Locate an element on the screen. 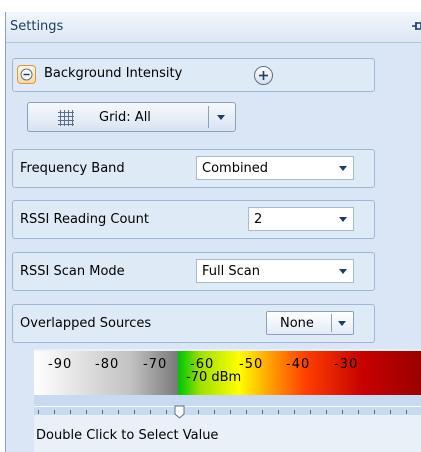  frequency-band-dropdown-button is located at coordinates (343, 168).